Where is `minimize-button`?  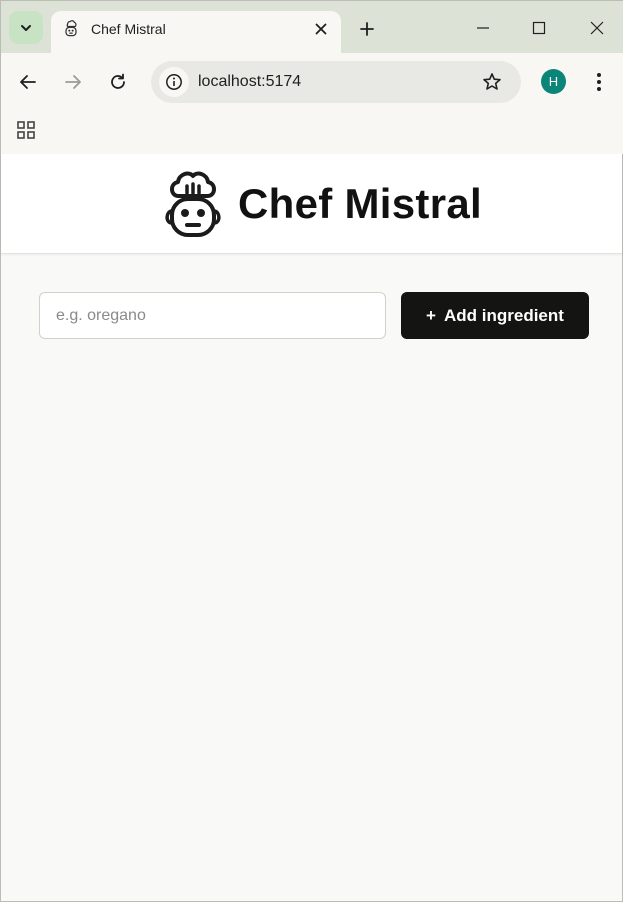
minimize-button is located at coordinates (483, 28).